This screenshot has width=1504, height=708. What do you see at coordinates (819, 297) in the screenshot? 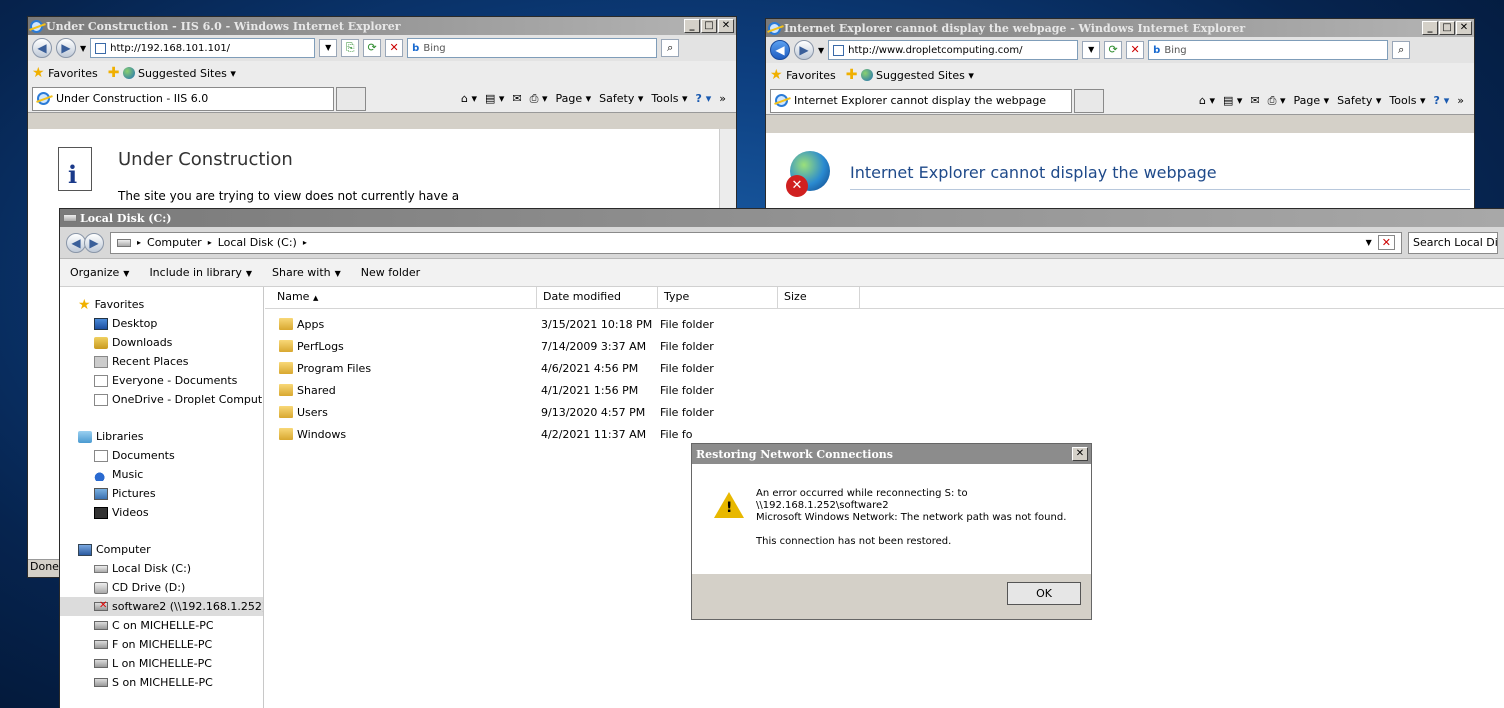
I see `column-size: Size` at bounding box center [819, 297].